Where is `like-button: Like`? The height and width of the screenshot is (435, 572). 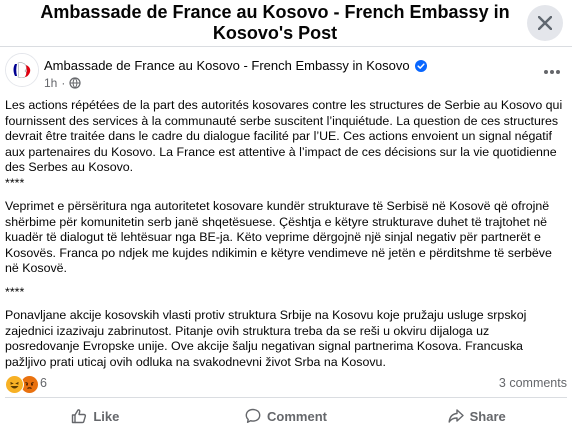
like-button: Like is located at coordinates (95, 416).